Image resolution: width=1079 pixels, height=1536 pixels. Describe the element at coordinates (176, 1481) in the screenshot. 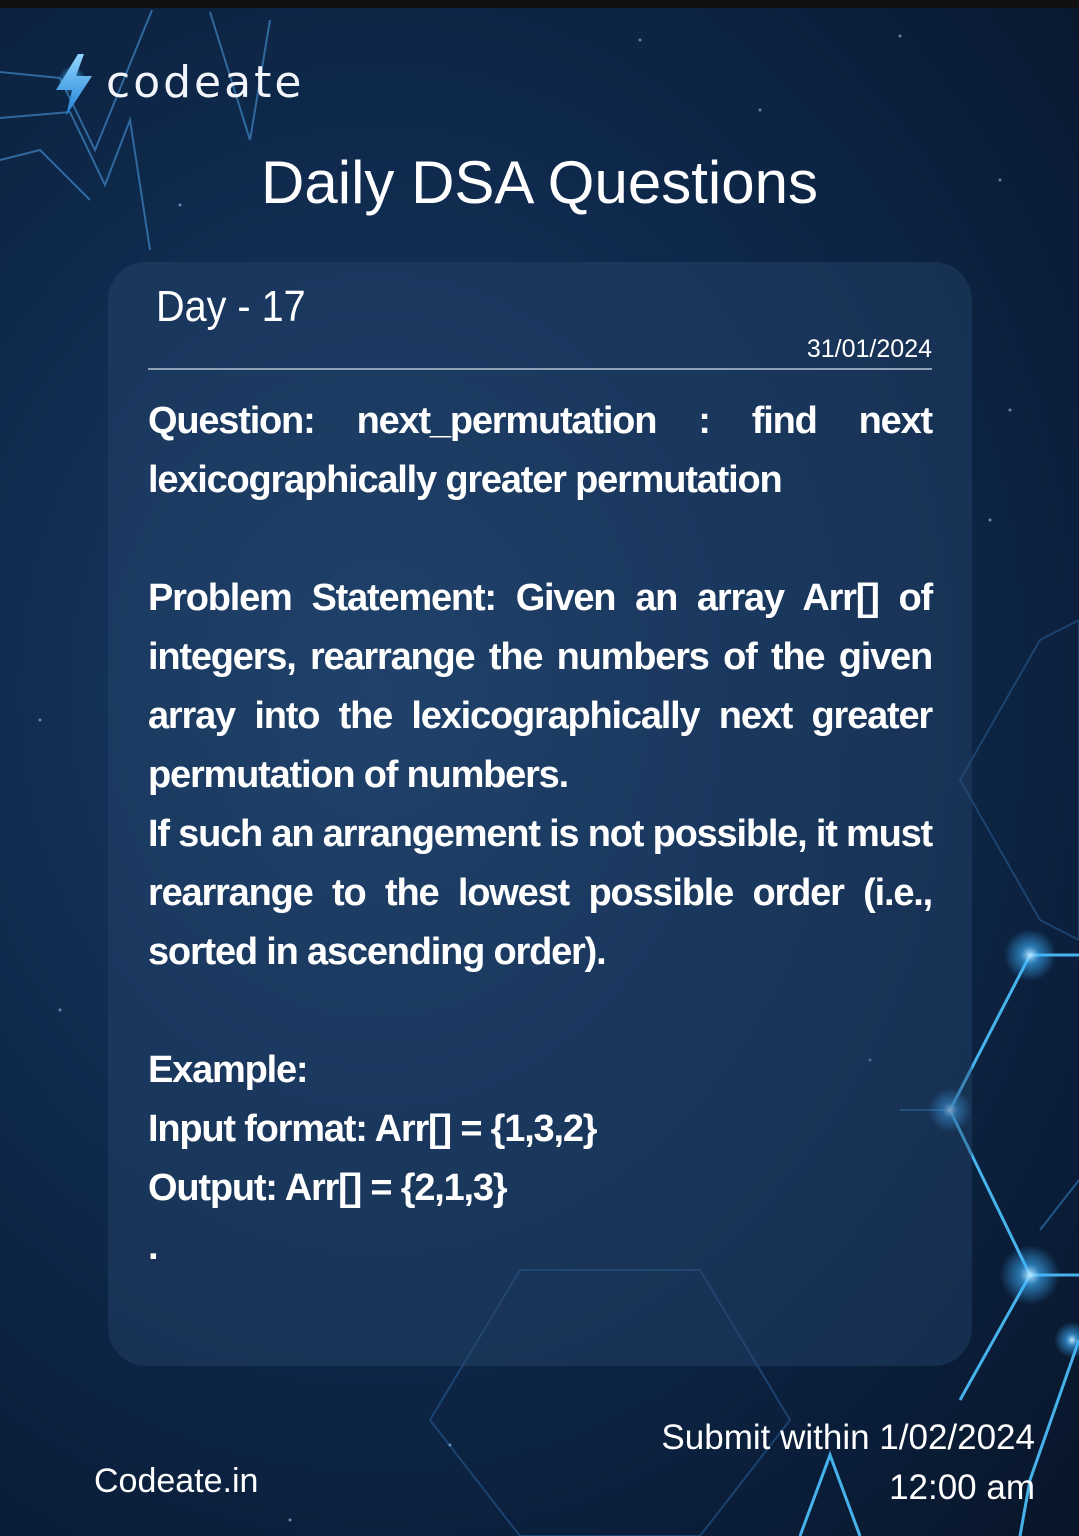

I see `website-link: Codeate.in` at that location.